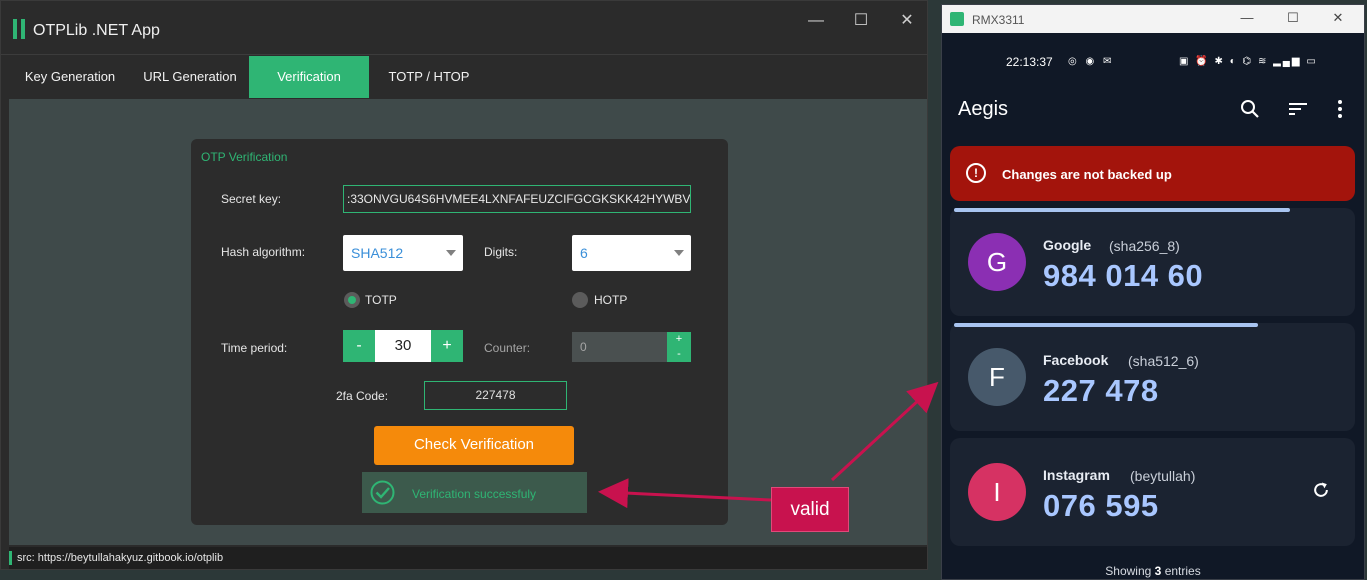 The width and height of the screenshot is (1367, 580). I want to click on sort-icon, so click(1298, 109).